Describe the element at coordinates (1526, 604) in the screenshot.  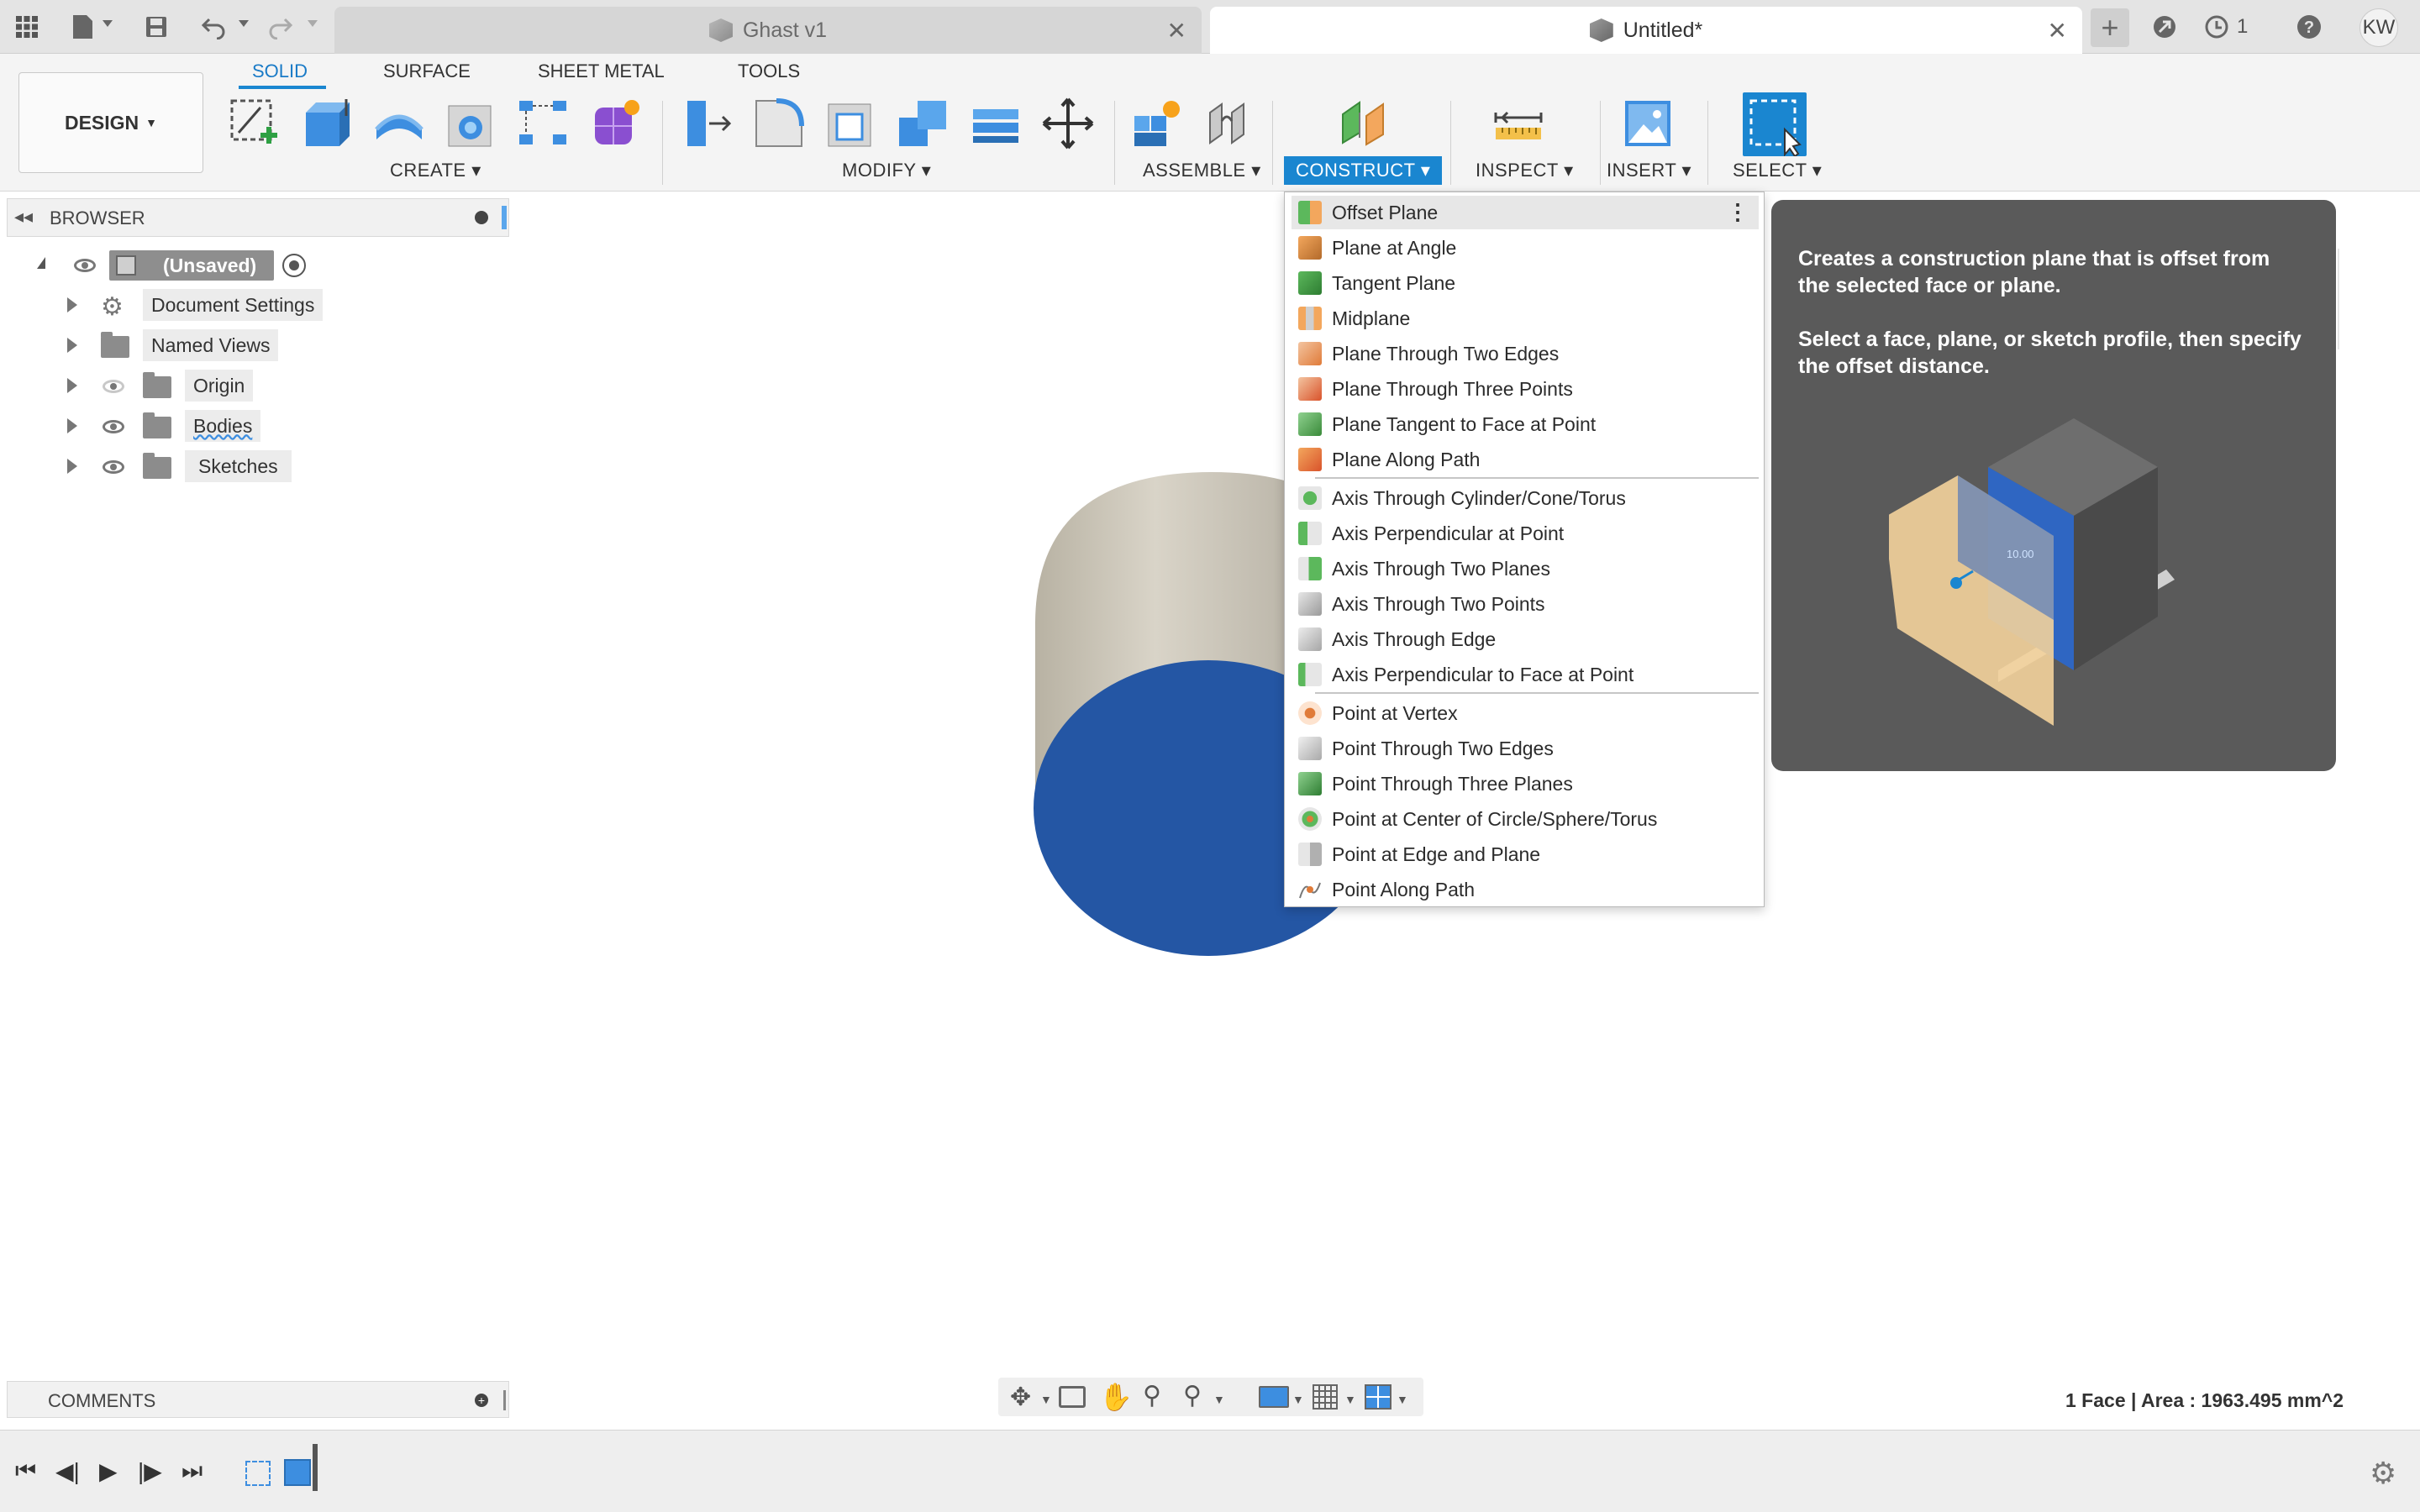
I see `menu-item-axis-through-two-points: Axis Through Two Points` at that location.